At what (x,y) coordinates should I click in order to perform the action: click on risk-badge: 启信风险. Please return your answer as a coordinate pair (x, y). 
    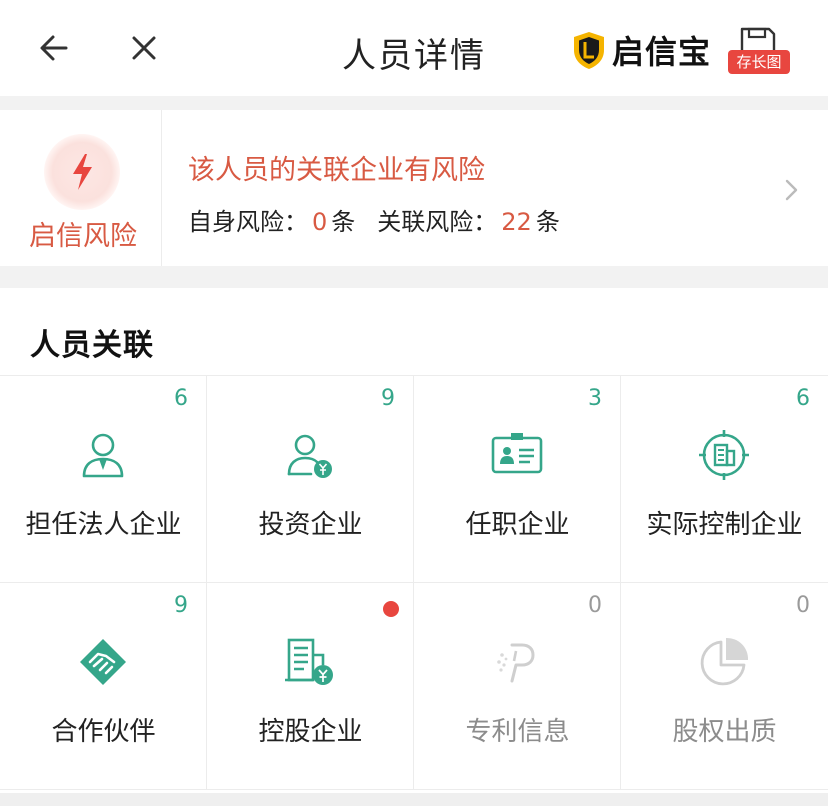
    Looking at the image, I should click on (81, 188).